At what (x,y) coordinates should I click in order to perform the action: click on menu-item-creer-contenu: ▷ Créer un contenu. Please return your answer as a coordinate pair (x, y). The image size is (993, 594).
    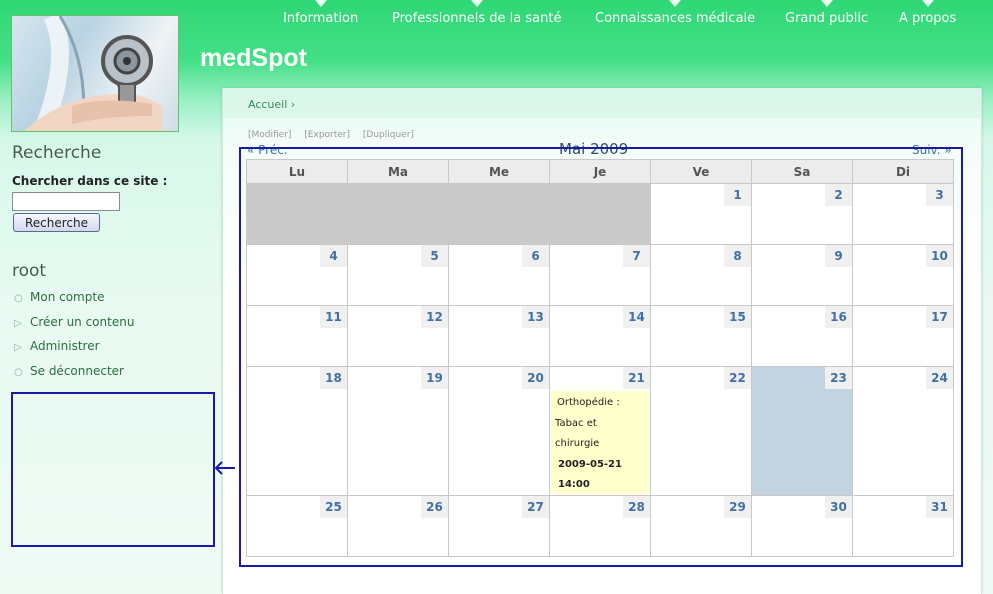
    Looking at the image, I should click on (74, 327).